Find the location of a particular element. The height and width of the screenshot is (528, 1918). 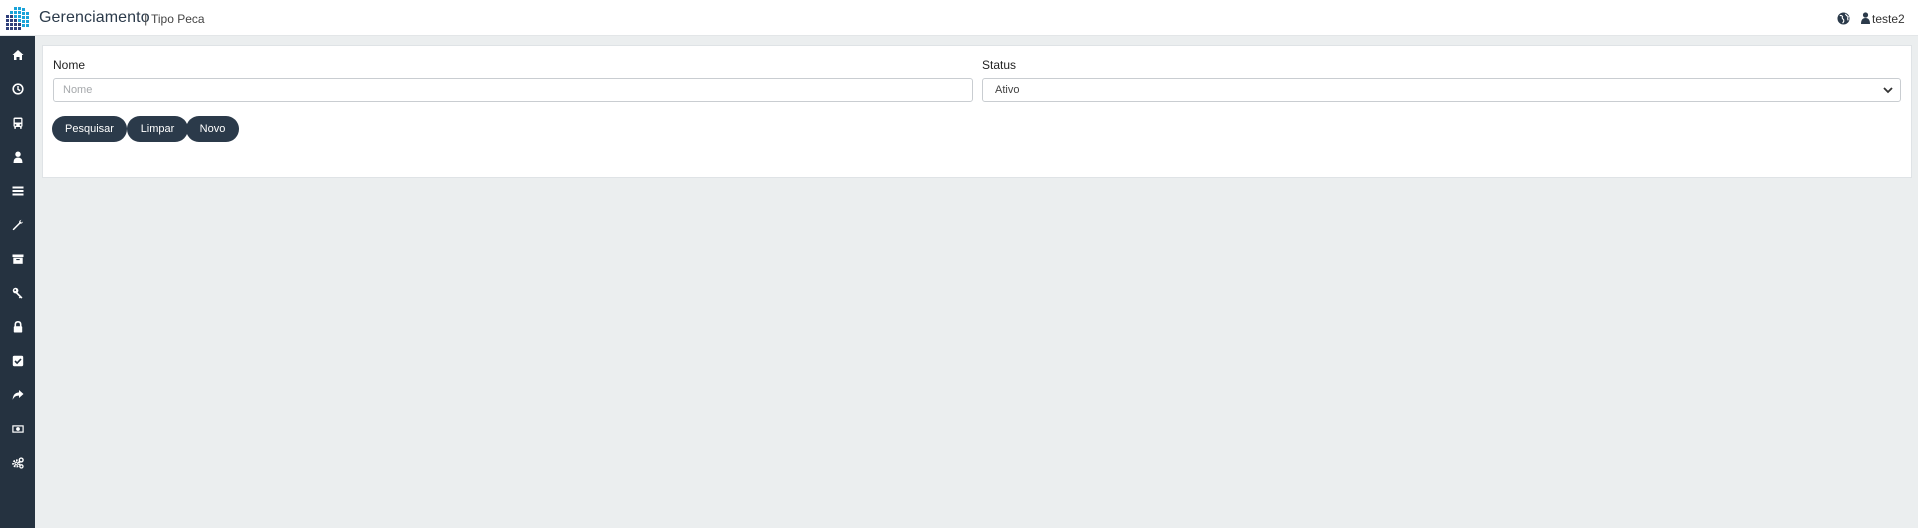

sidebar-item-user is located at coordinates (17, 157).